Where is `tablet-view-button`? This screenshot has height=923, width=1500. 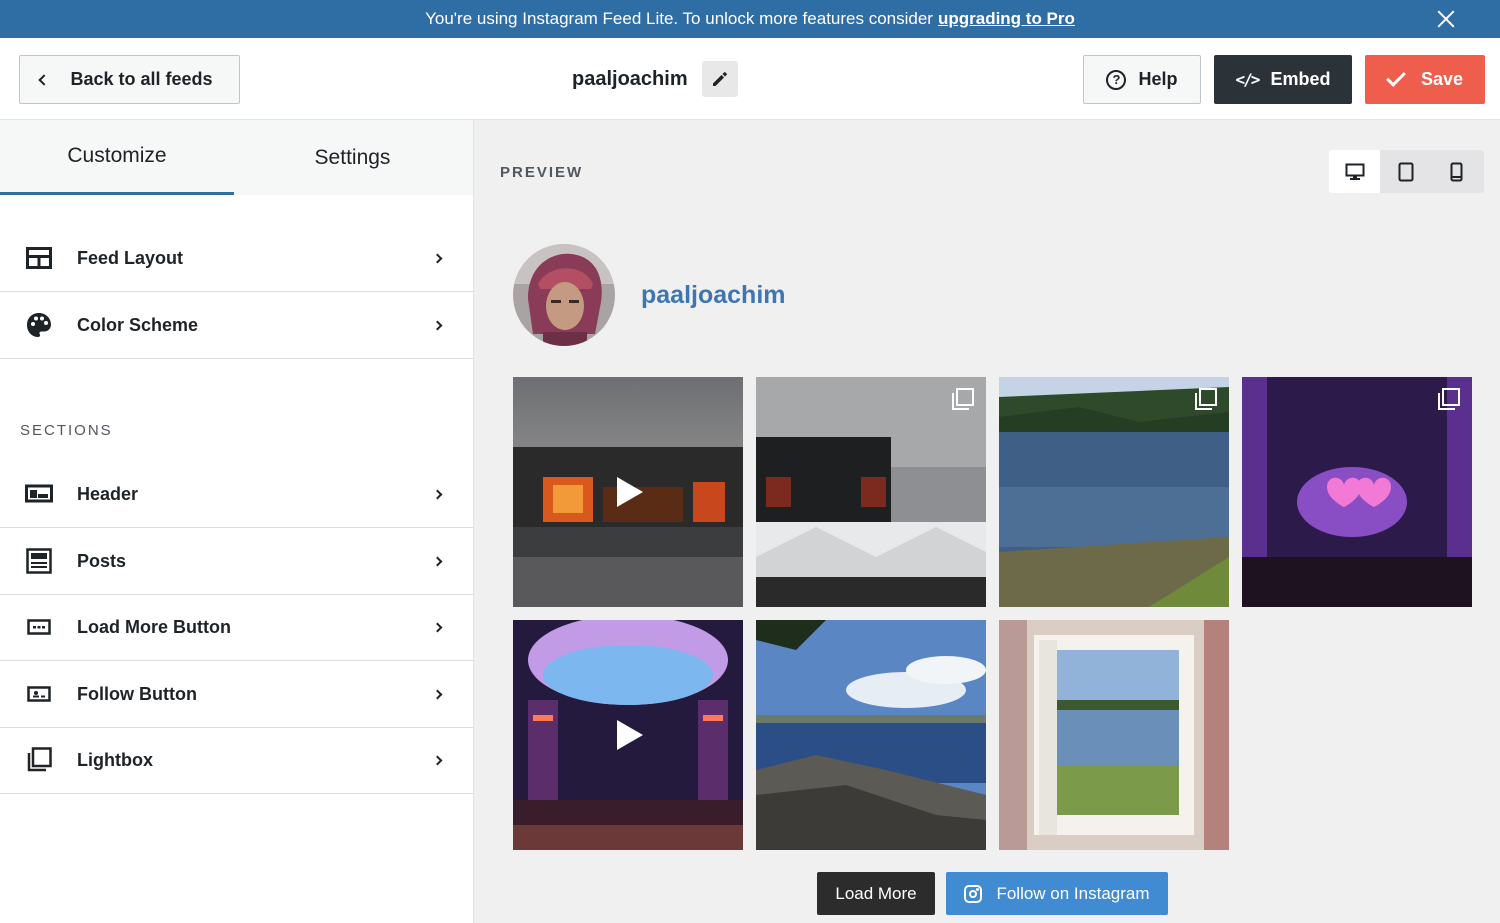 tablet-view-button is located at coordinates (1405, 171).